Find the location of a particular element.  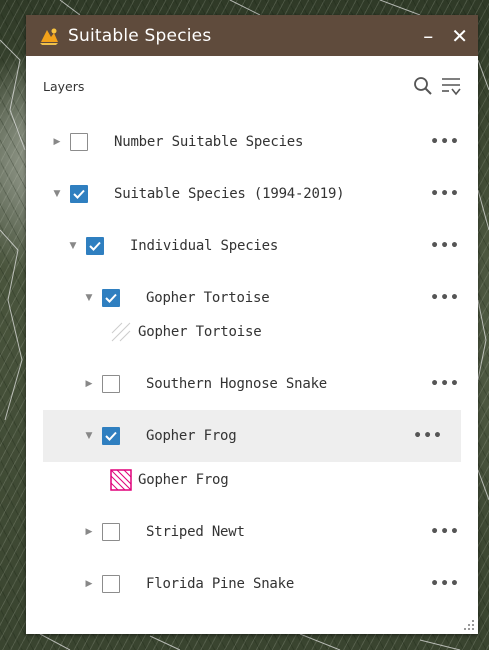

legend-item-gopher-tortoise: Gopher Tortoise is located at coordinates (252, 332).